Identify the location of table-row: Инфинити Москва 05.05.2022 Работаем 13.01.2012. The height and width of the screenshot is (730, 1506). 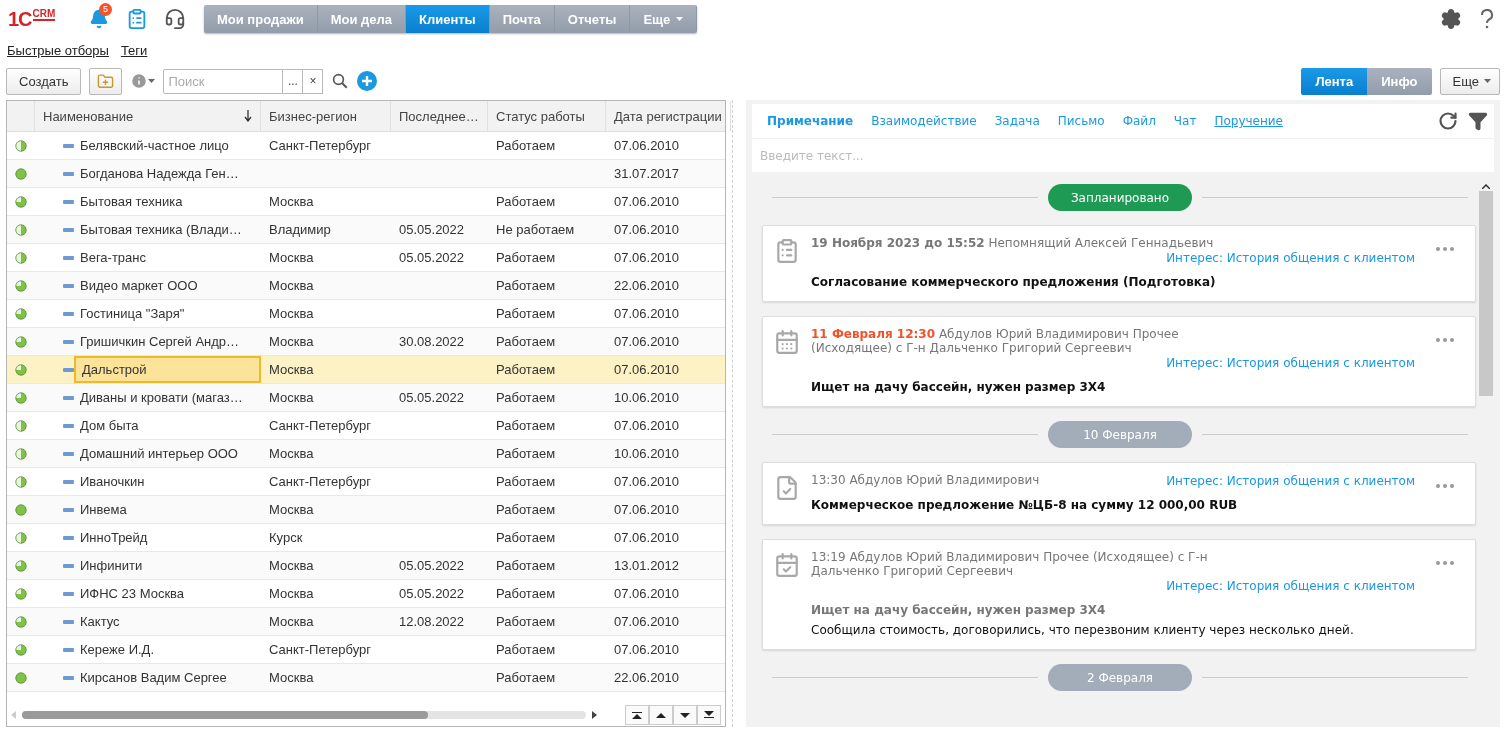
(366, 566).